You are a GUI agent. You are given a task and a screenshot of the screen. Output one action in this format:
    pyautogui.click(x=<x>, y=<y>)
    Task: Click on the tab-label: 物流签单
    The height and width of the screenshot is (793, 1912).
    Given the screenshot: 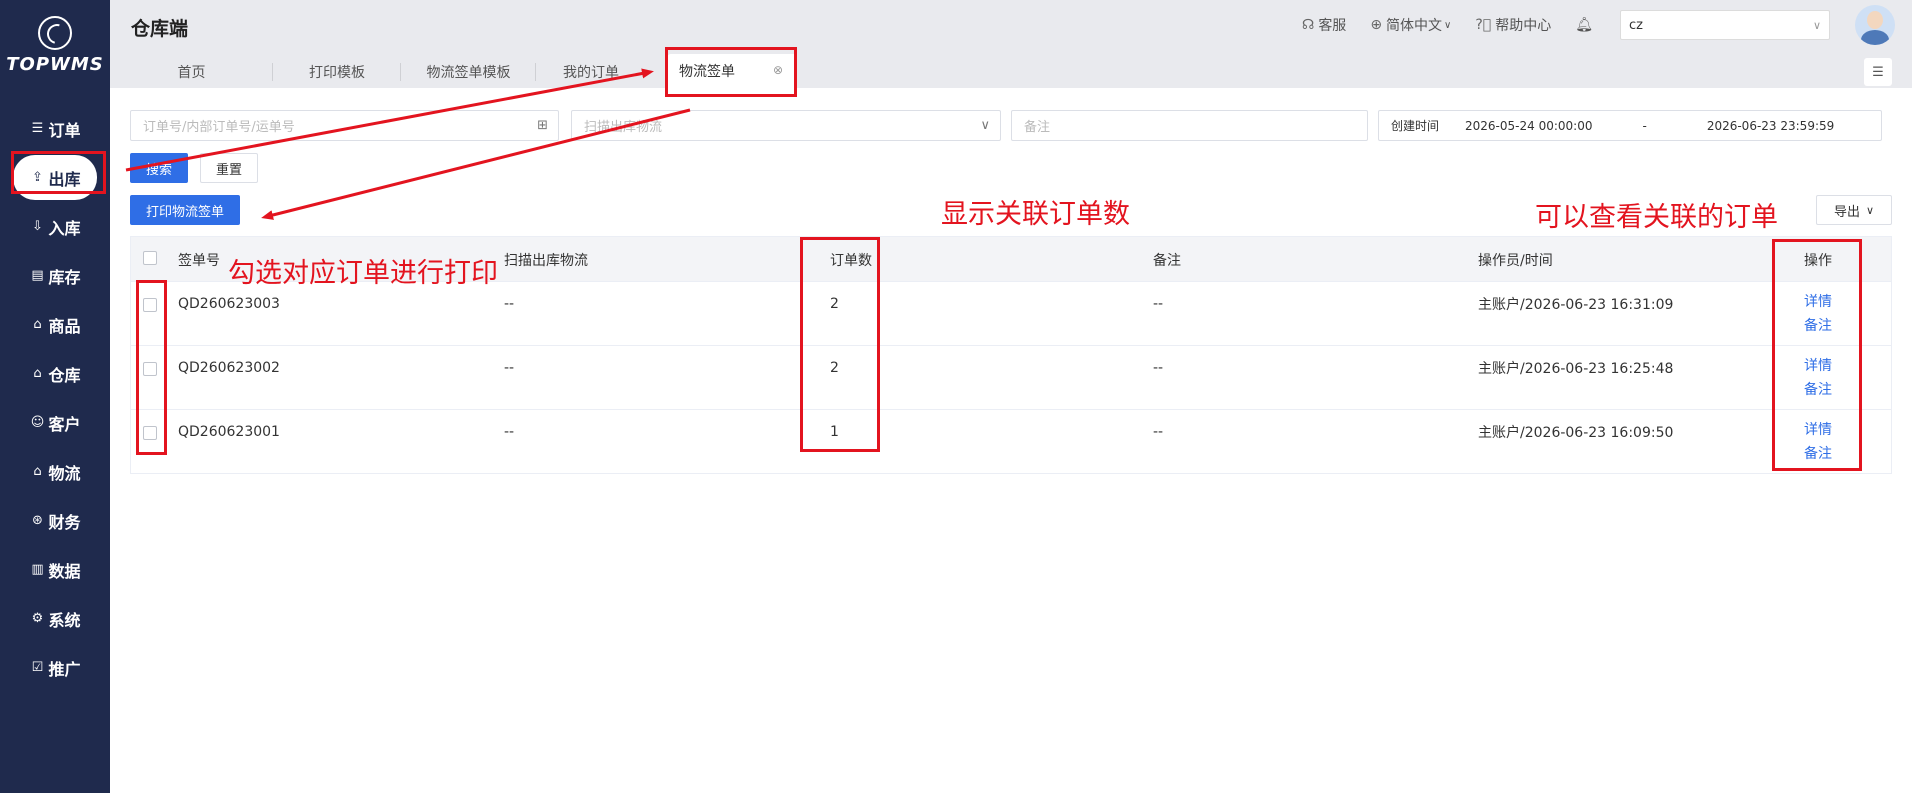 What is the action you would take?
    pyautogui.click(x=707, y=72)
    